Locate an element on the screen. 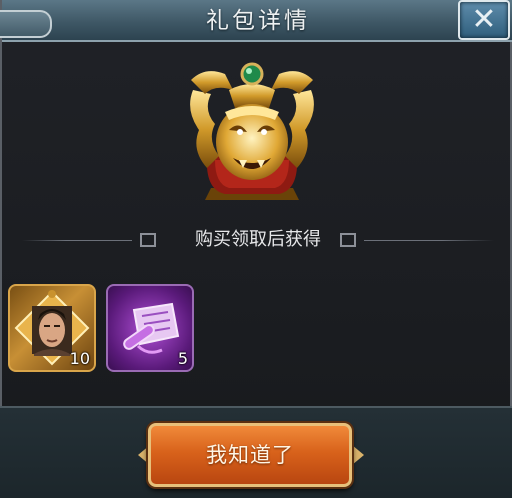  close-x-icon: ✕ is located at coordinates (484, 19).